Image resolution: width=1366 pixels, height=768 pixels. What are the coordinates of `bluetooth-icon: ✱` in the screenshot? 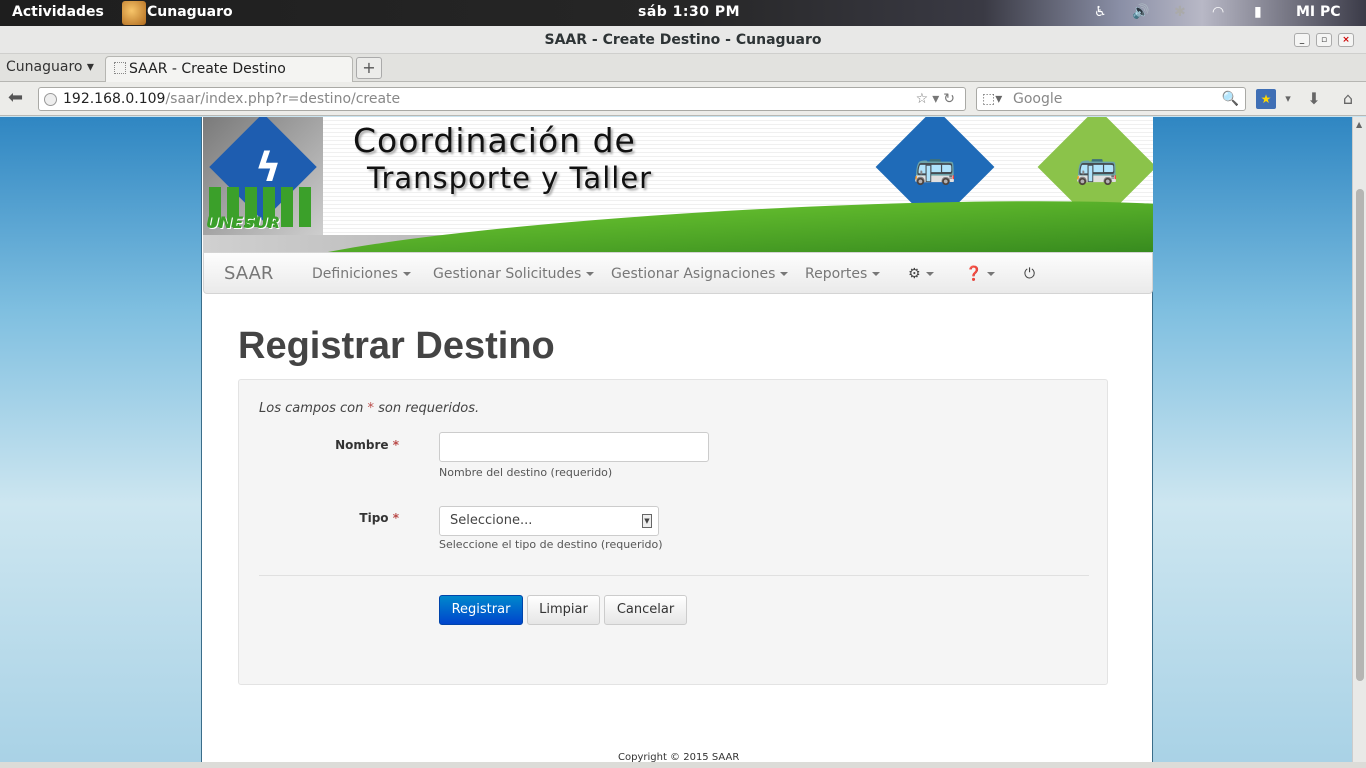 It's located at (1180, 12).